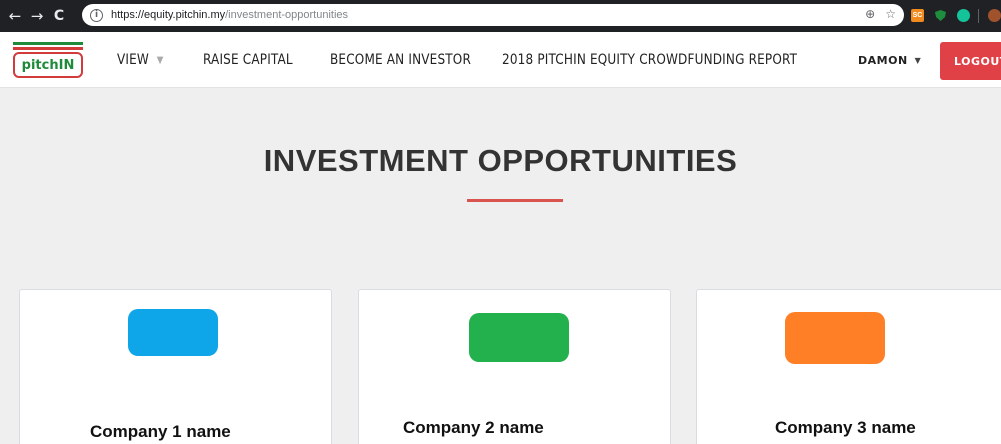 The width and height of the screenshot is (1001, 444). Describe the element at coordinates (15, 16) in the screenshot. I see `back-arrow-icon: ←` at that location.